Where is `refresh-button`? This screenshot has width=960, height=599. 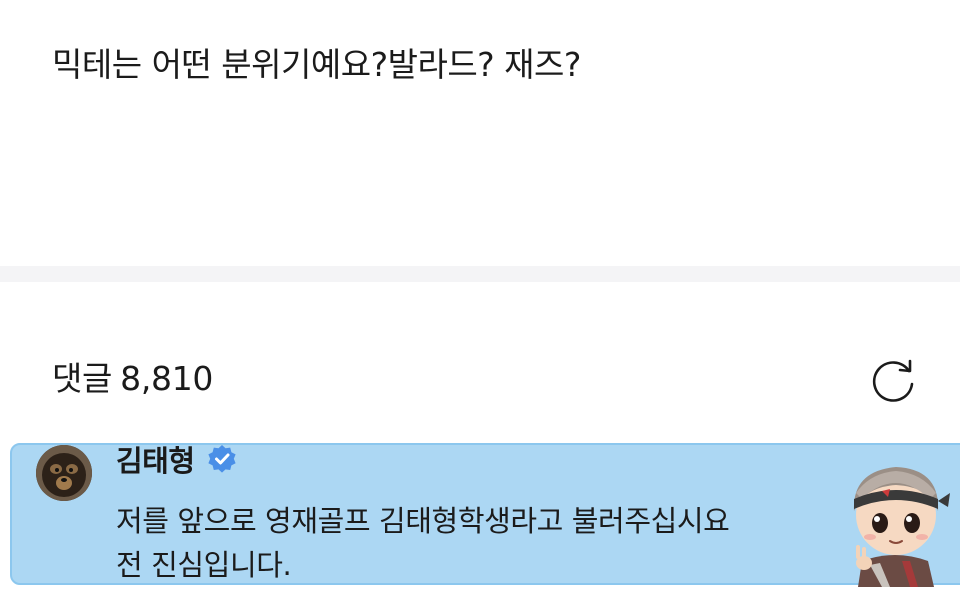
refresh-button is located at coordinates (895, 380).